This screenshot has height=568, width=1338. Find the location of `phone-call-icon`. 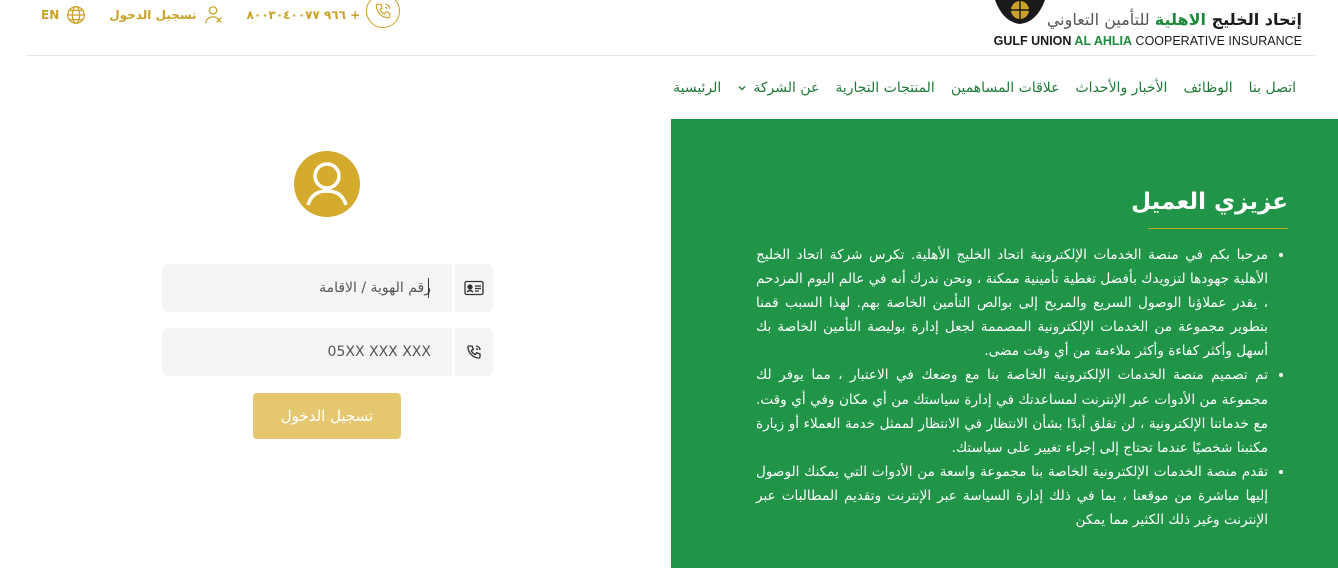

phone-call-icon is located at coordinates (474, 352).